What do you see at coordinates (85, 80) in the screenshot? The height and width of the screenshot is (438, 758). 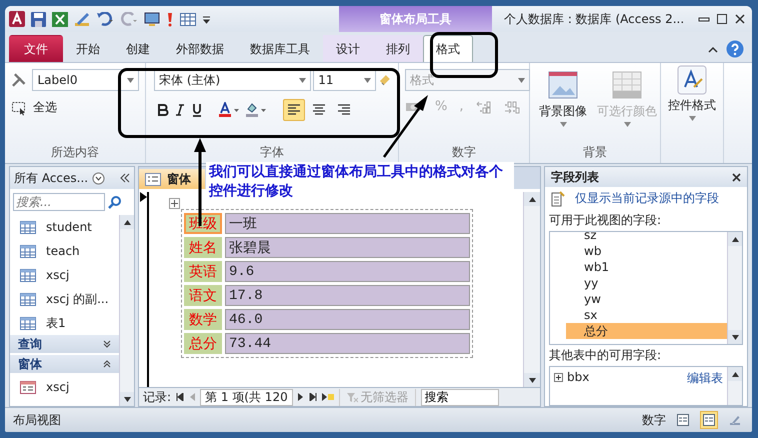 I see `object-dropdown: Label0` at bounding box center [85, 80].